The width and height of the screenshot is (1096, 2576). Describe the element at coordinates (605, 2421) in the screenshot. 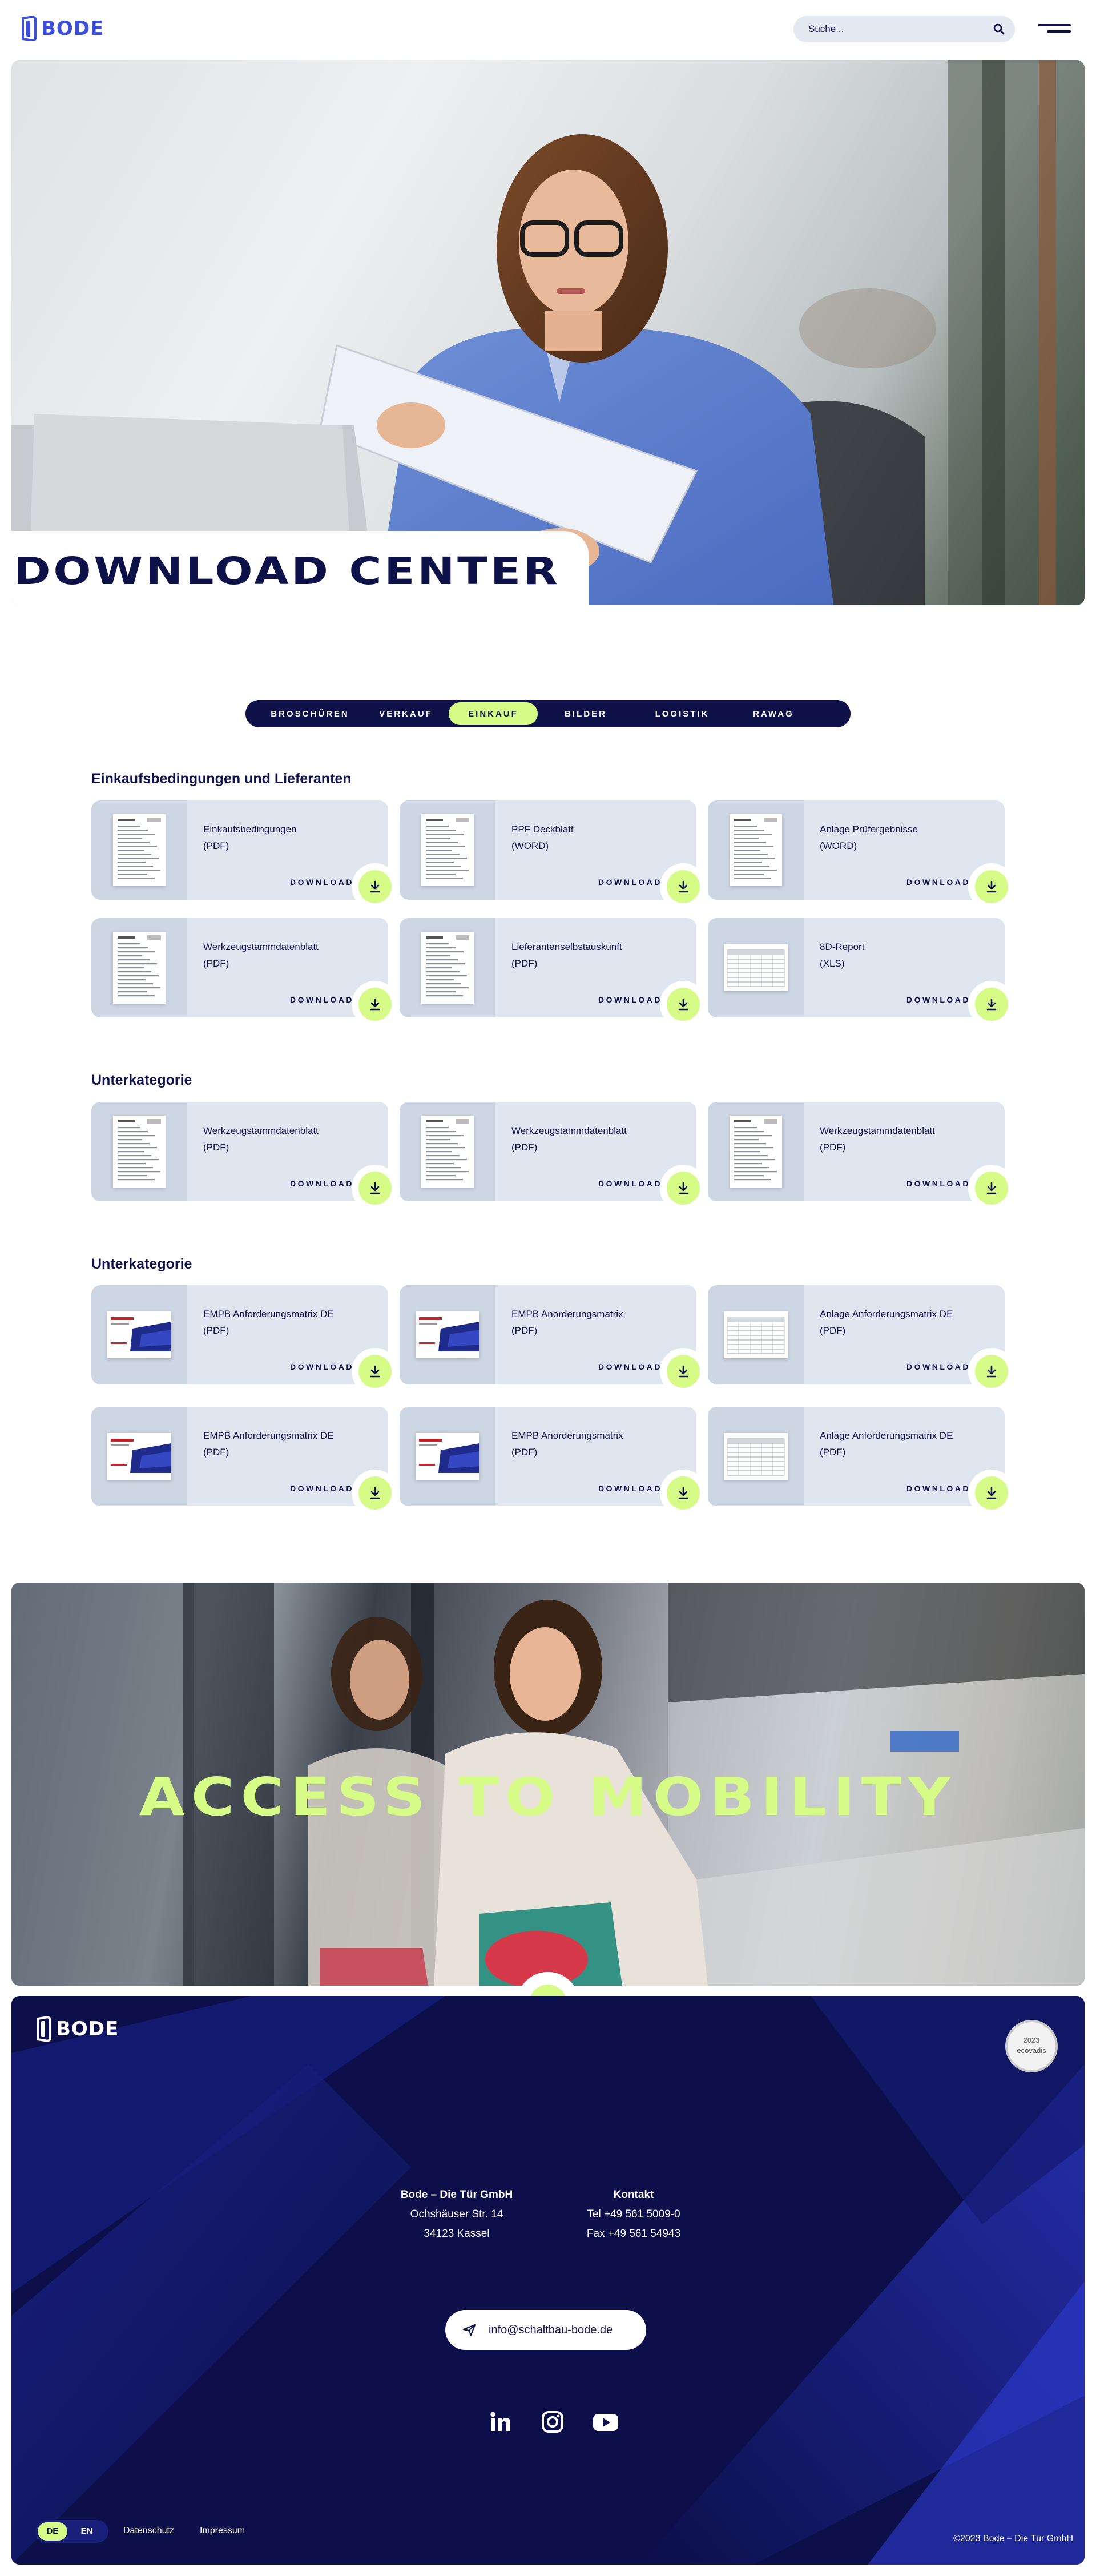

I see `youtube-icon` at that location.